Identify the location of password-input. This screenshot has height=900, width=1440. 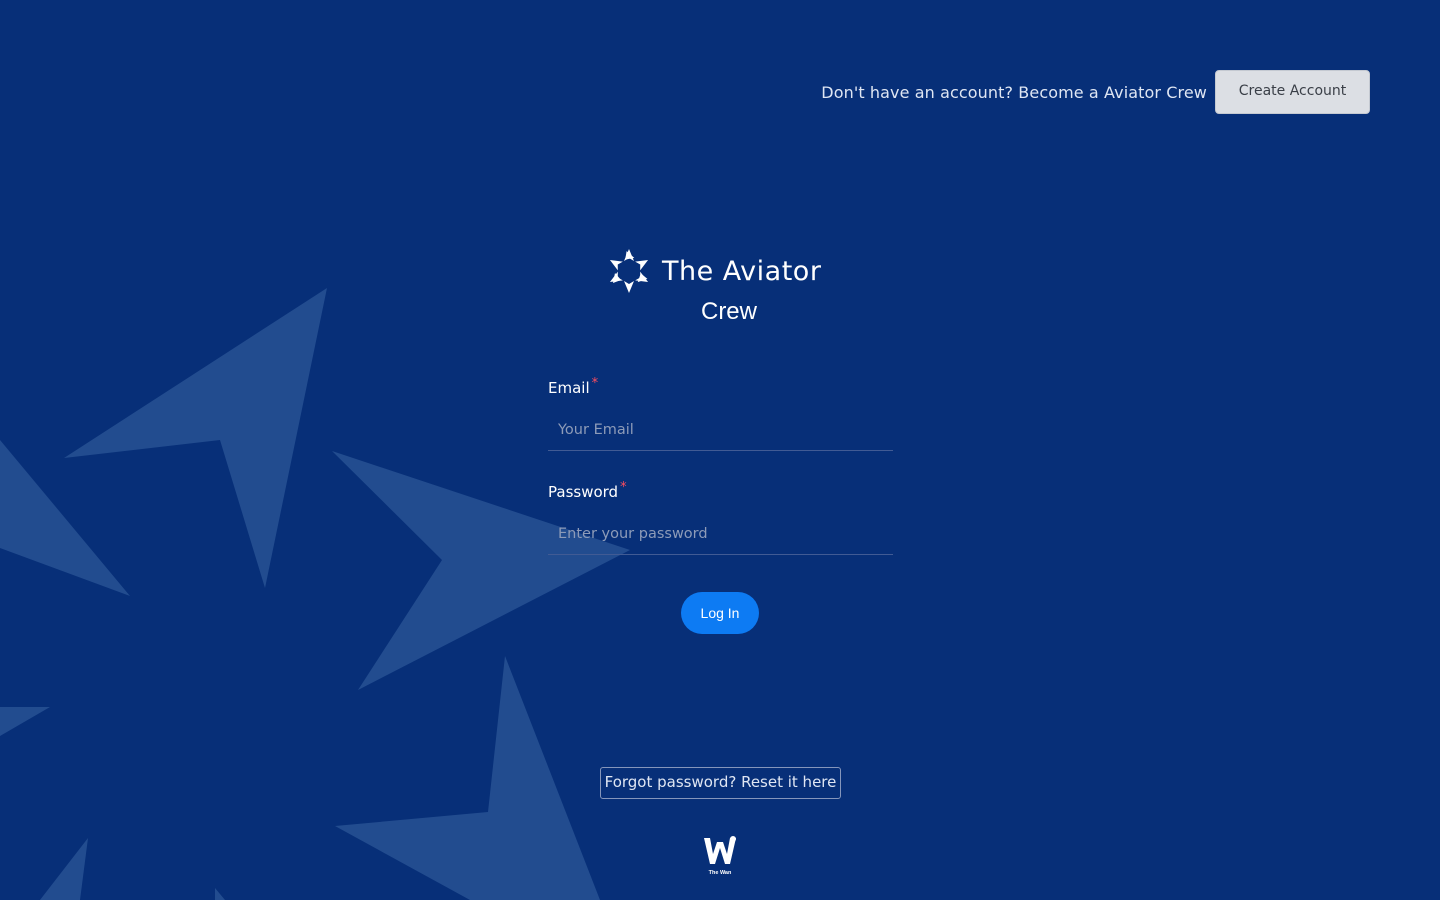
(720, 534).